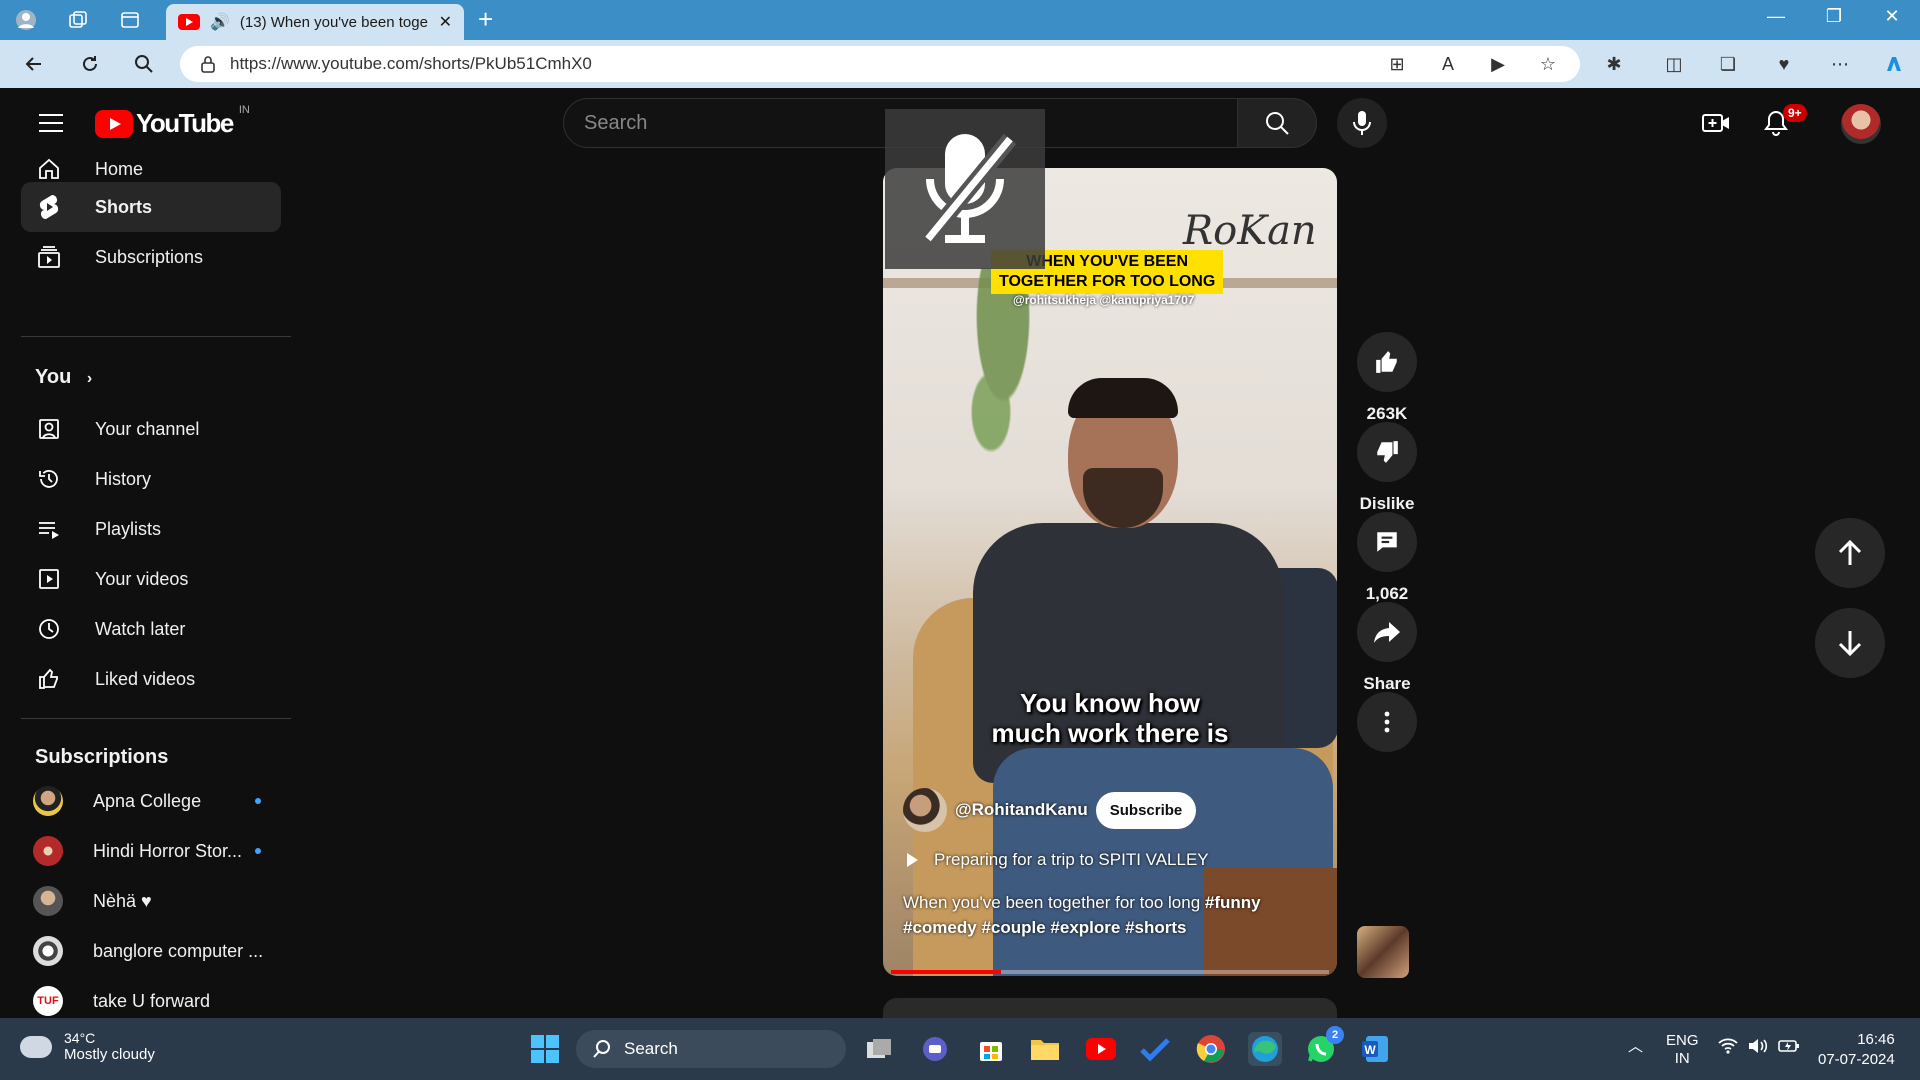 The image size is (1920, 1080). What do you see at coordinates (1058, 860) in the screenshot?
I see `playlist-link: Preparing for a trip to SPITI VALLEY` at bounding box center [1058, 860].